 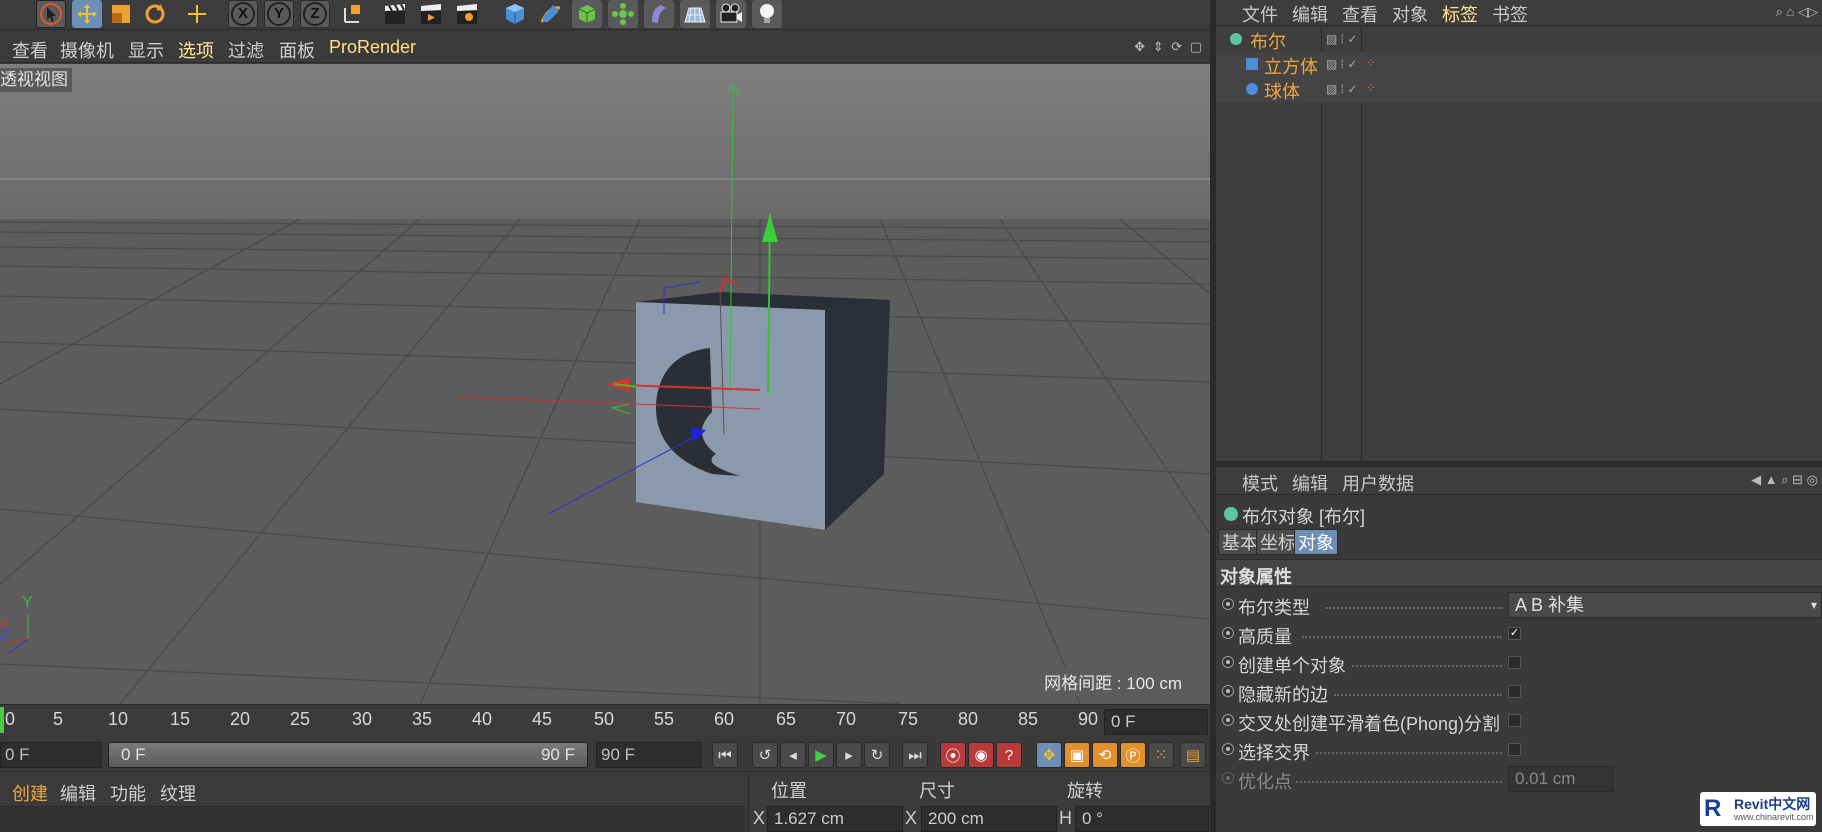 What do you see at coordinates (953, 755) in the screenshot?
I see `record-button: ⦿` at bounding box center [953, 755].